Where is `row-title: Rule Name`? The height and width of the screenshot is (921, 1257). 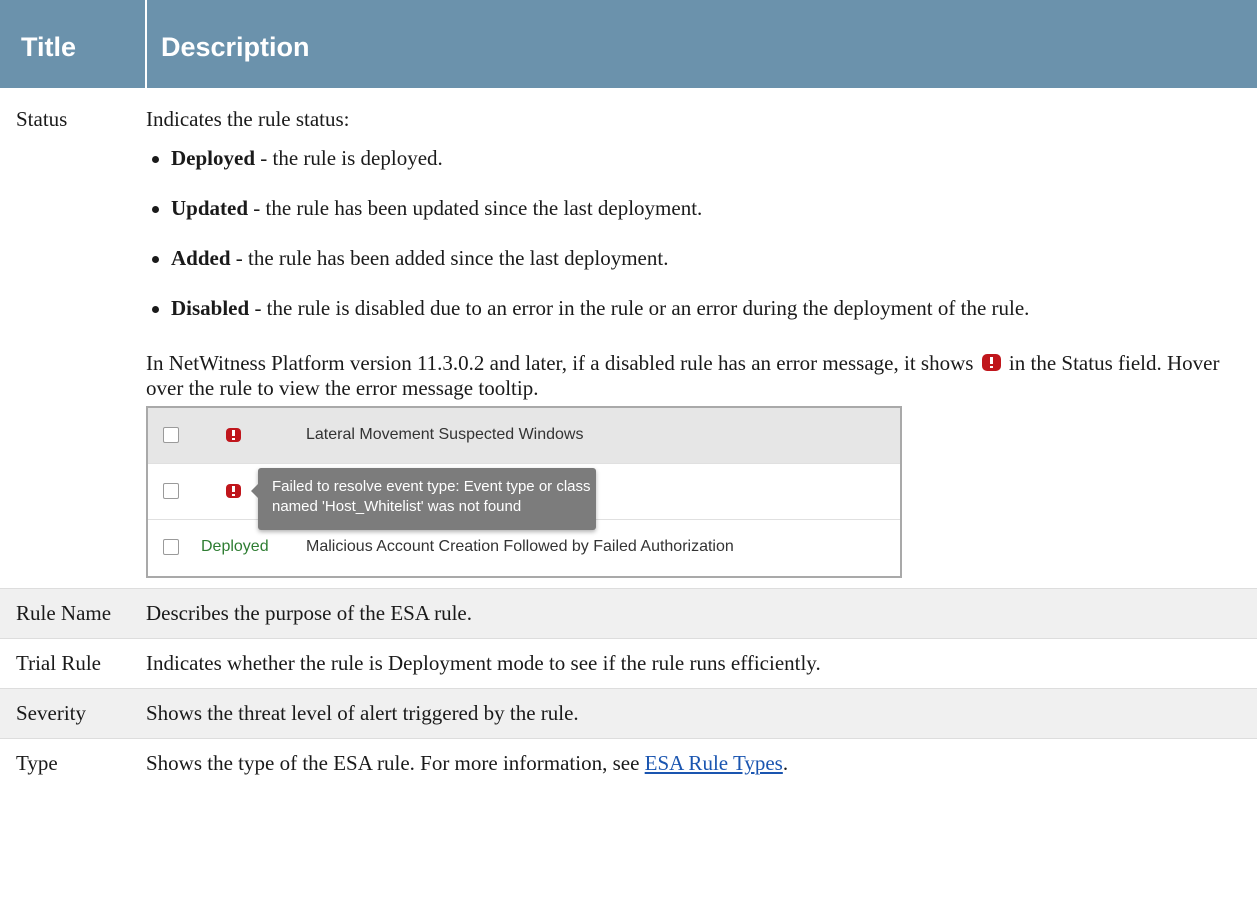
row-title: Rule Name is located at coordinates (73, 613).